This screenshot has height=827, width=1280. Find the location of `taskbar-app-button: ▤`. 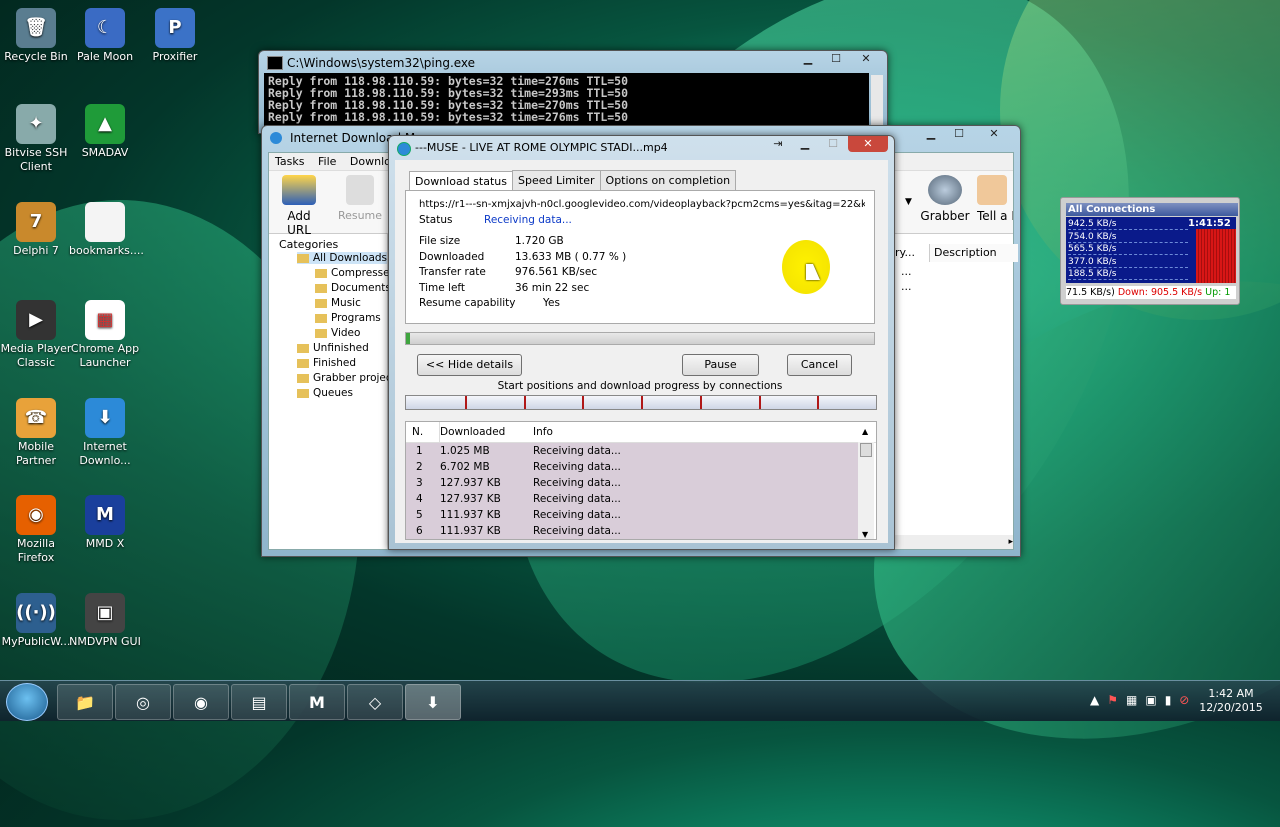

taskbar-app-button: ▤ is located at coordinates (259, 702).